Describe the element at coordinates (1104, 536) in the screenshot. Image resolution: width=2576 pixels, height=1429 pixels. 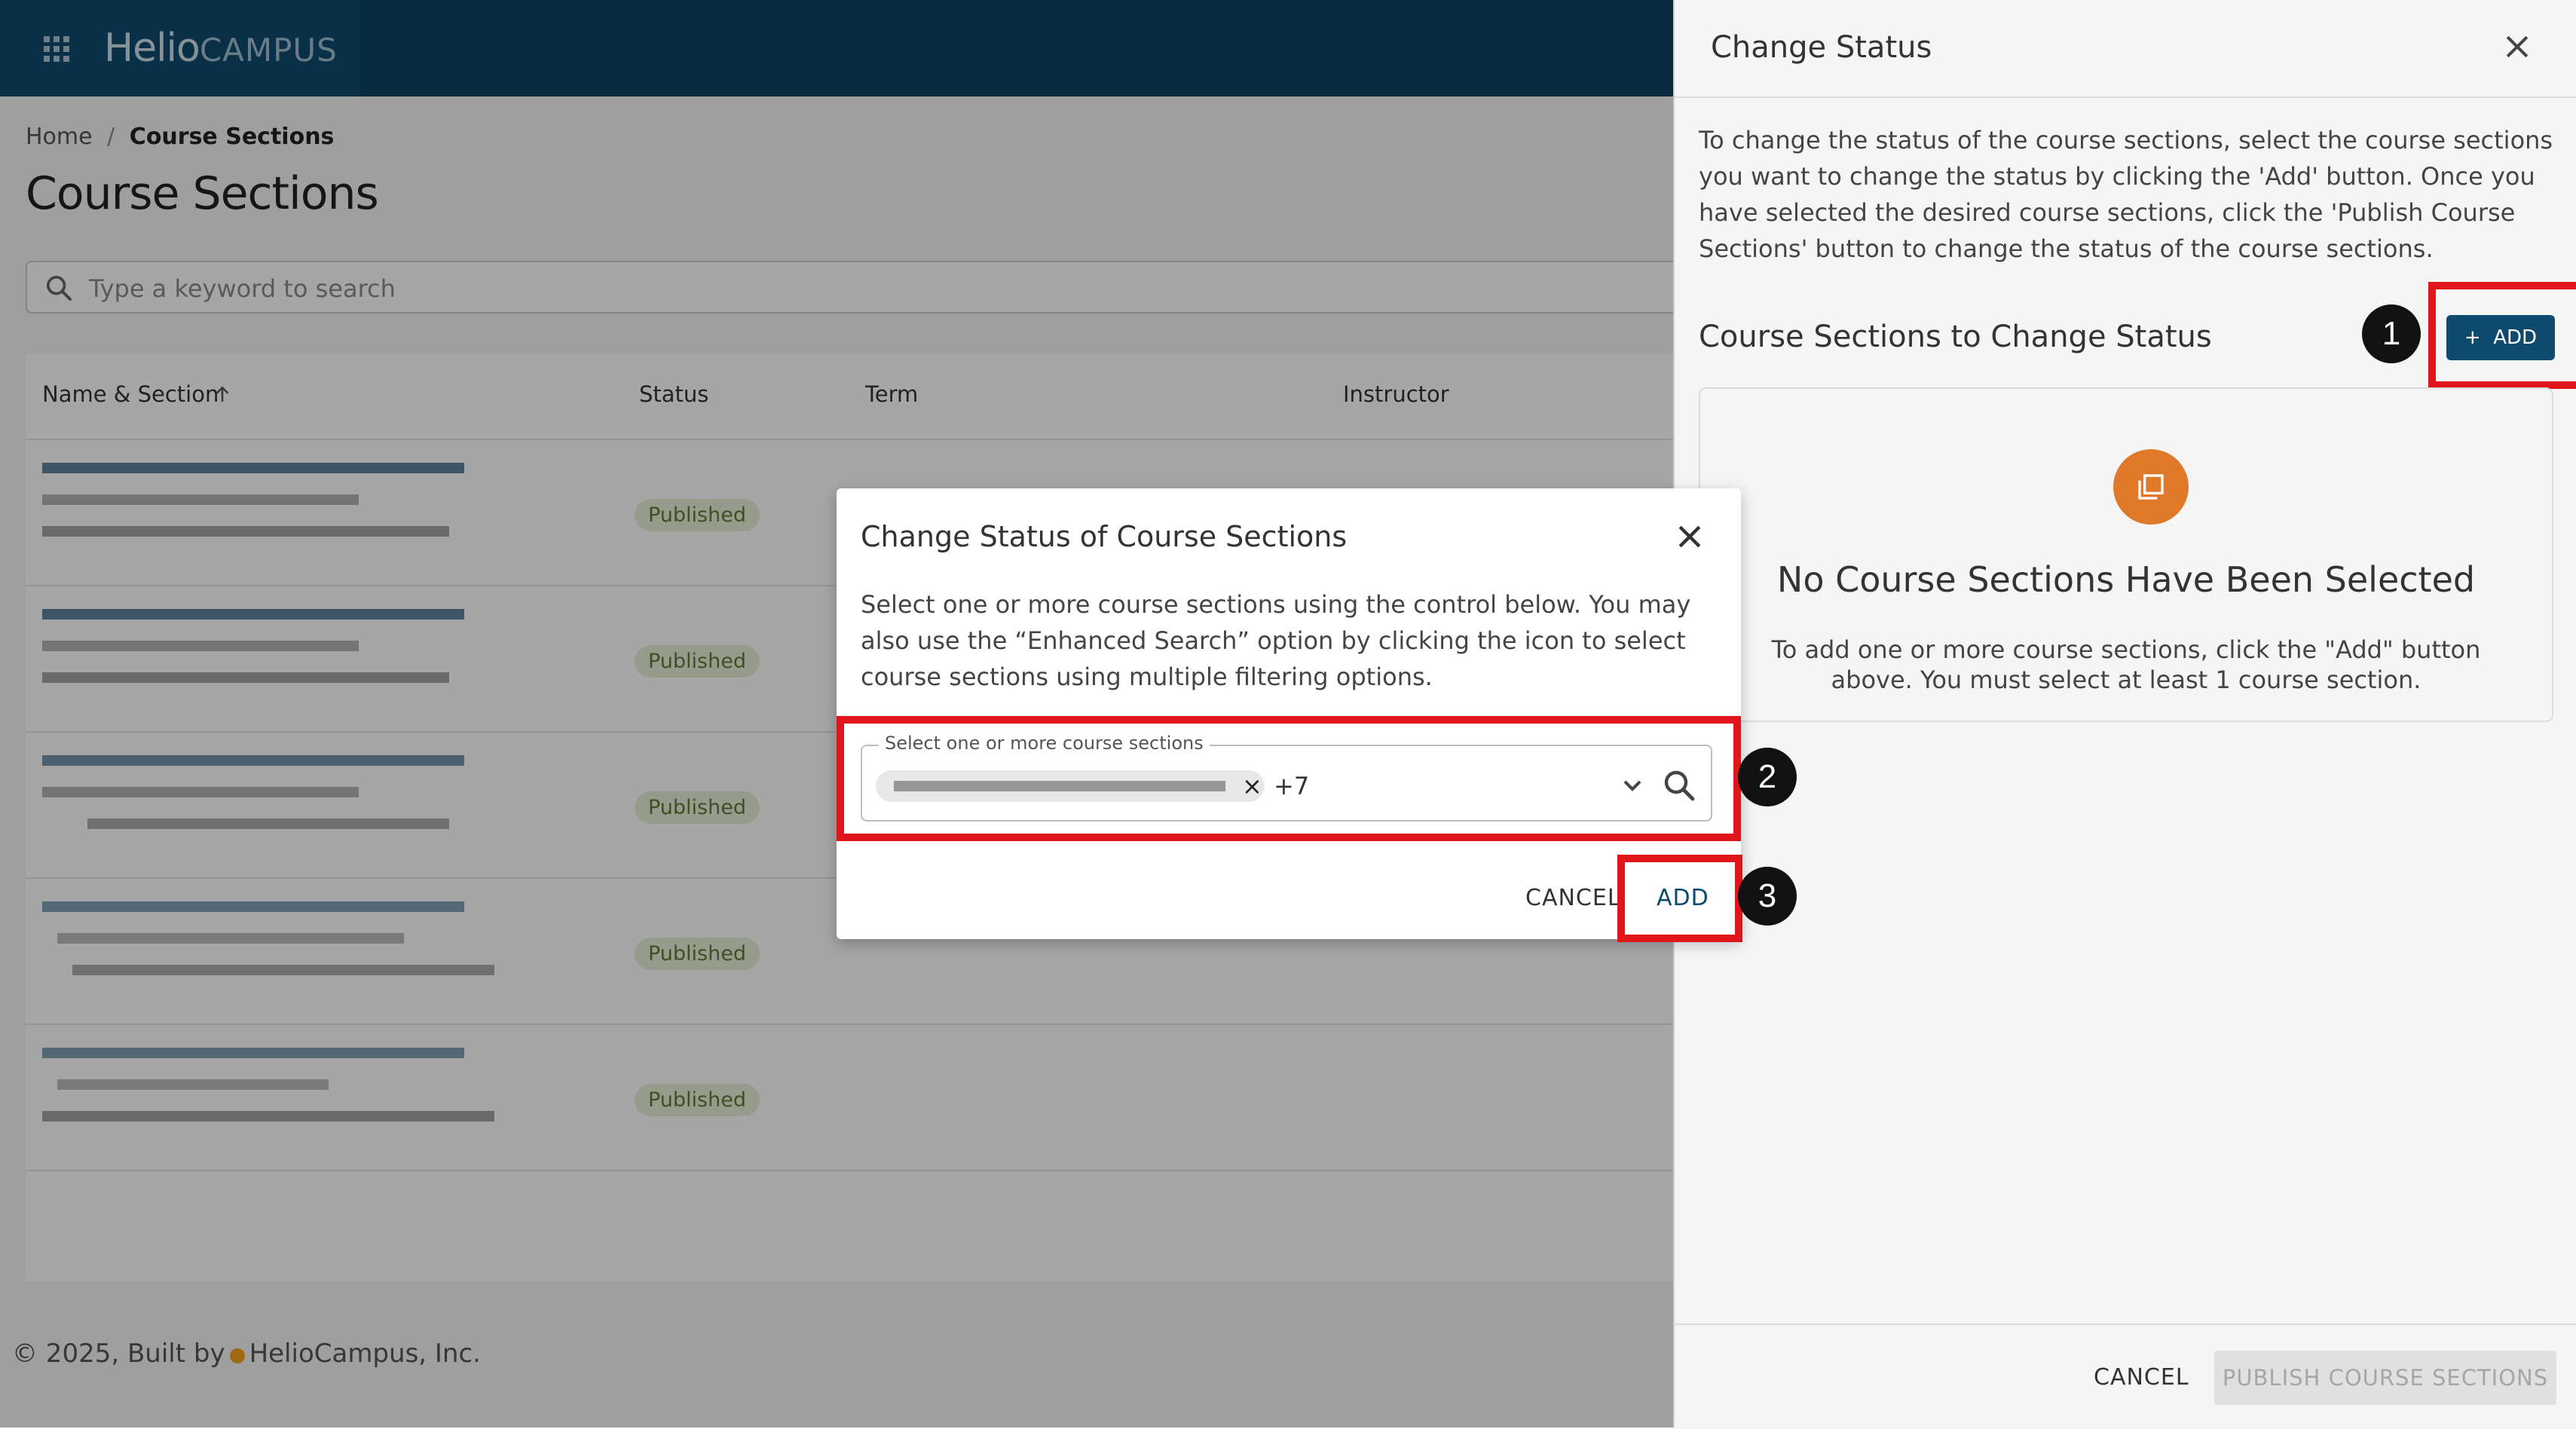
I see `modal-title: Change Status of Course Sections` at that location.